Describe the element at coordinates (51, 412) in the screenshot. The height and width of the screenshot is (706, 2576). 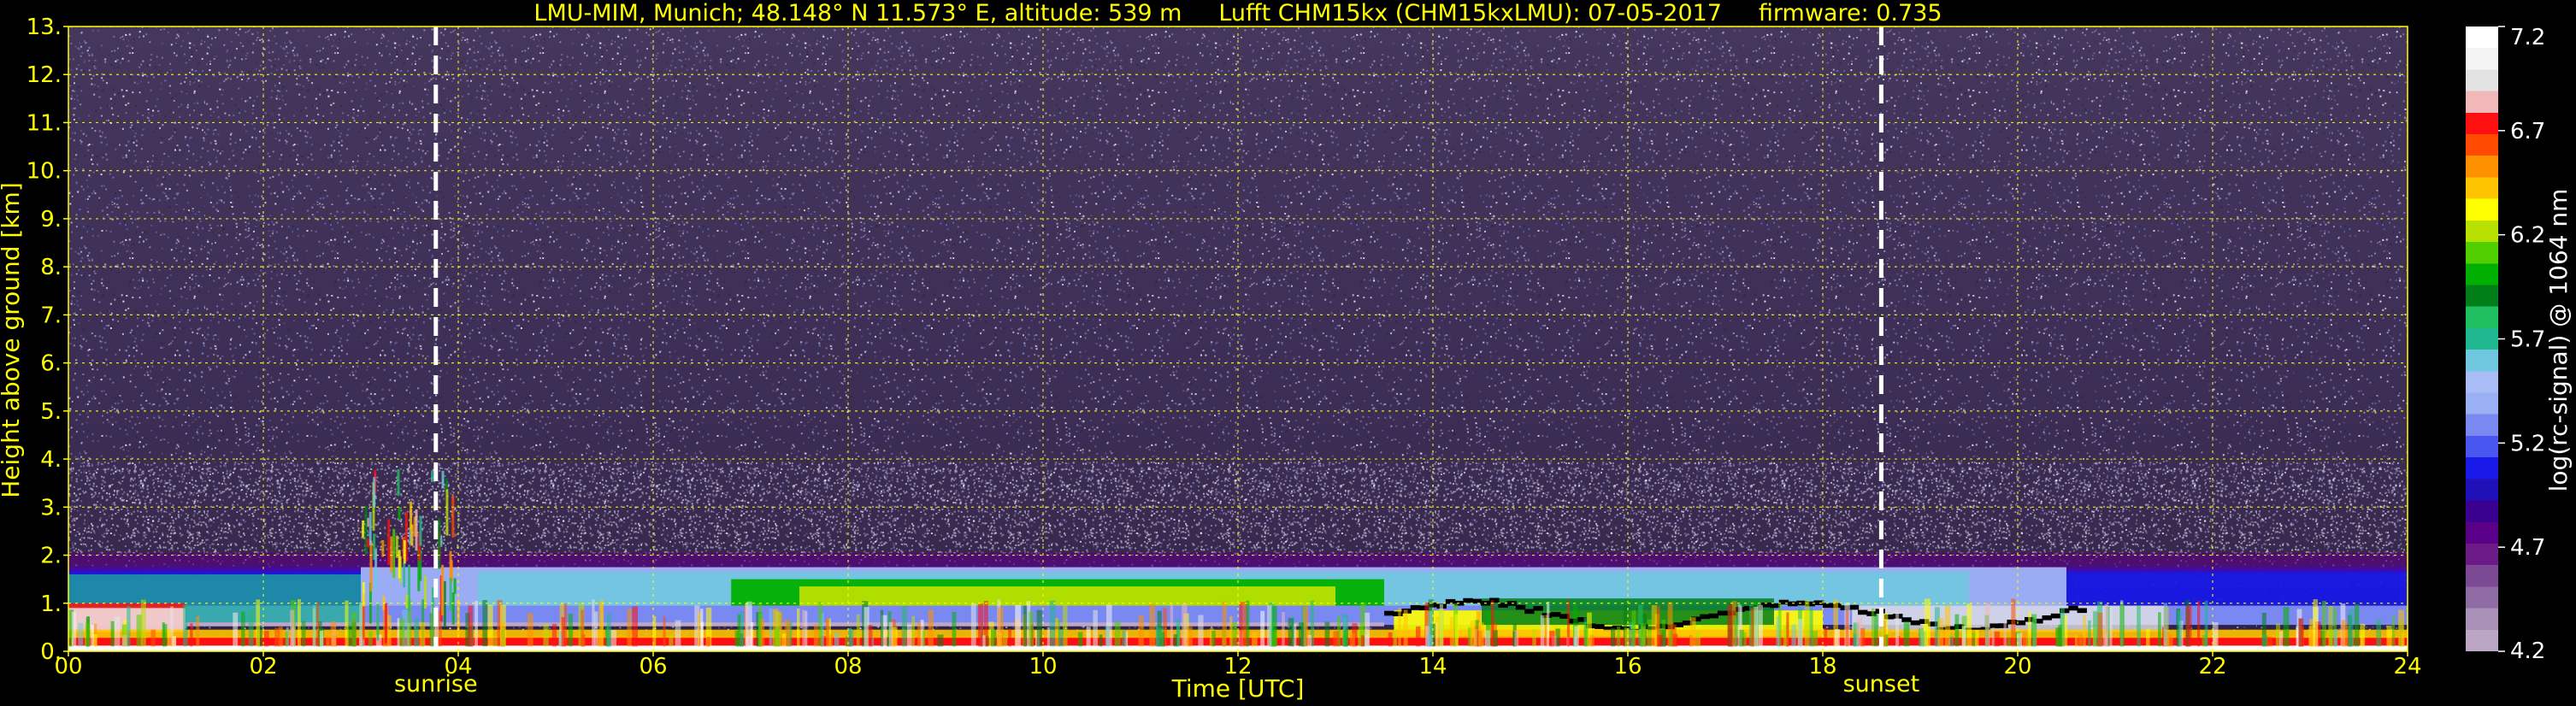
I see `y-tick-label: 5.` at that location.